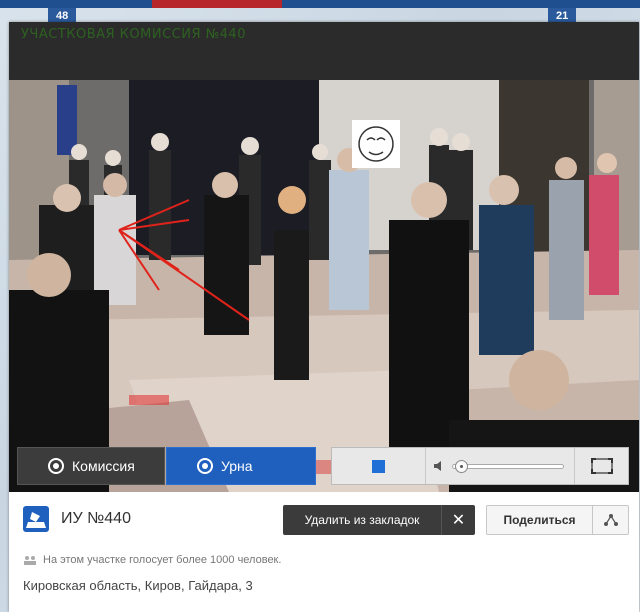 The width and height of the screenshot is (640, 612). What do you see at coordinates (138, 585) in the screenshot?
I see `station-address: Кировская область, Киров, Гайдара, 3` at bounding box center [138, 585].